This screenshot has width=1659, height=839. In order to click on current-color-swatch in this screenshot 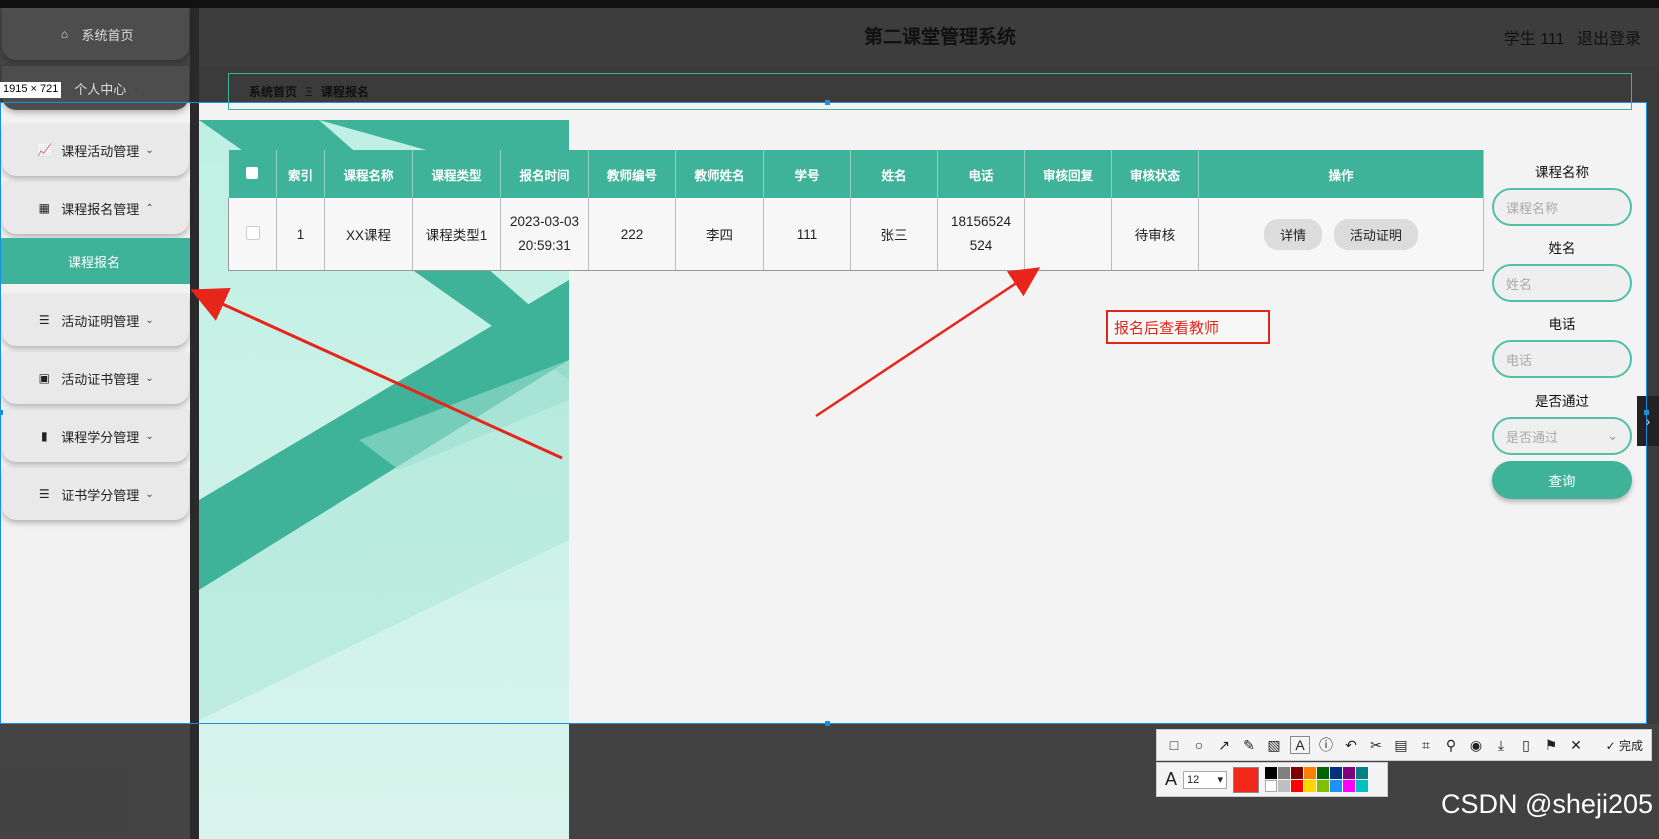, I will do `click(1246, 779)`.